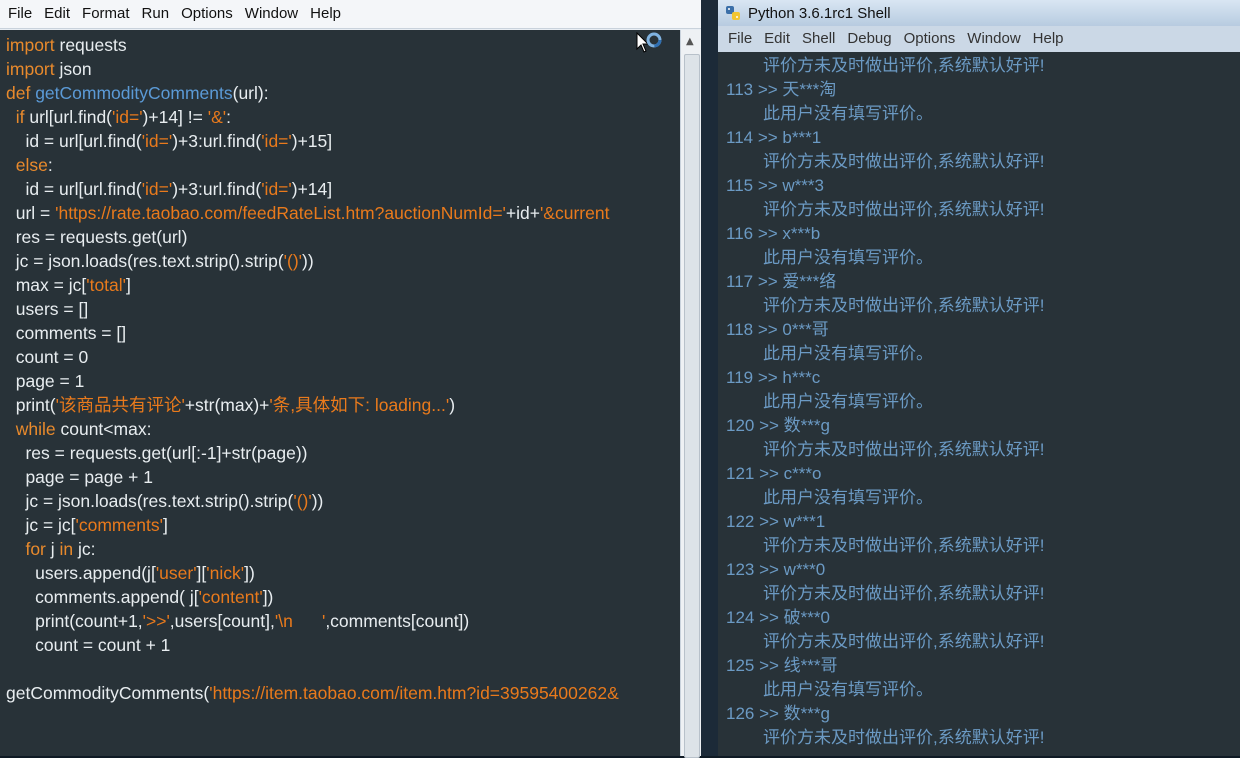 The width and height of the screenshot is (1240, 758). I want to click on editor-vertical-scrollbar: ▲, so click(691, 394).